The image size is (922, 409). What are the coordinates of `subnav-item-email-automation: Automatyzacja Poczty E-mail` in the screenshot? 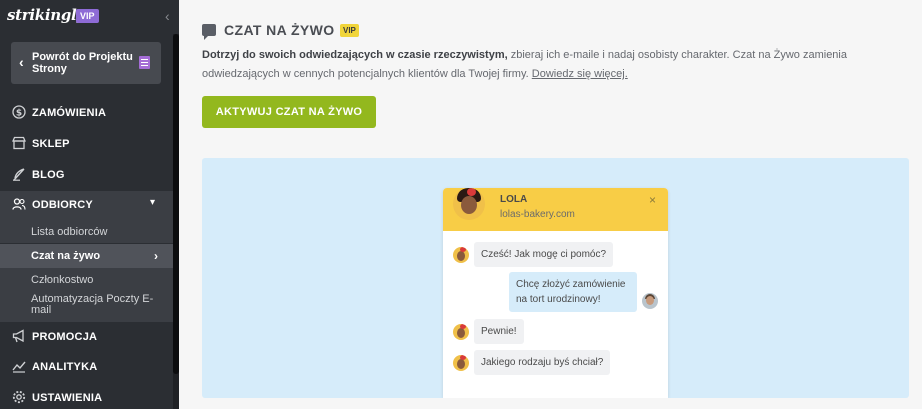 It's located at (86, 306).